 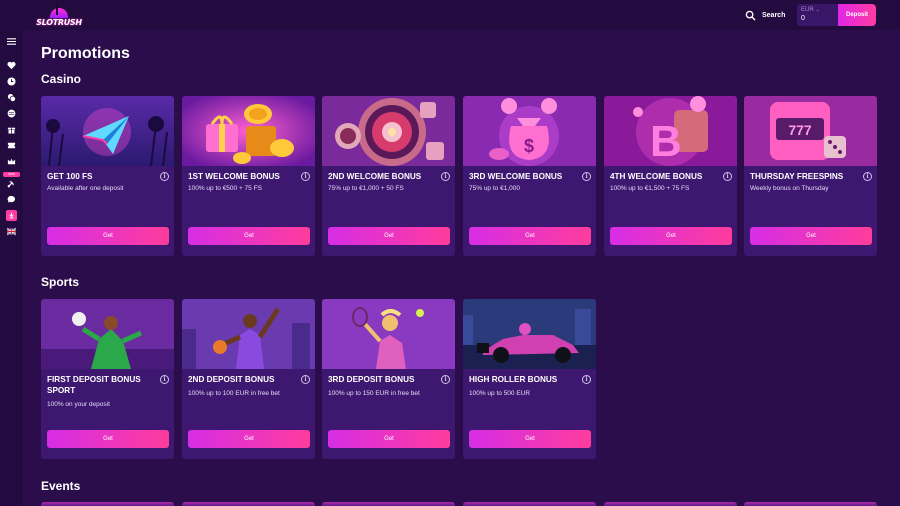 I want to click on sidebar-item-sports, so click(x=11, y=113).